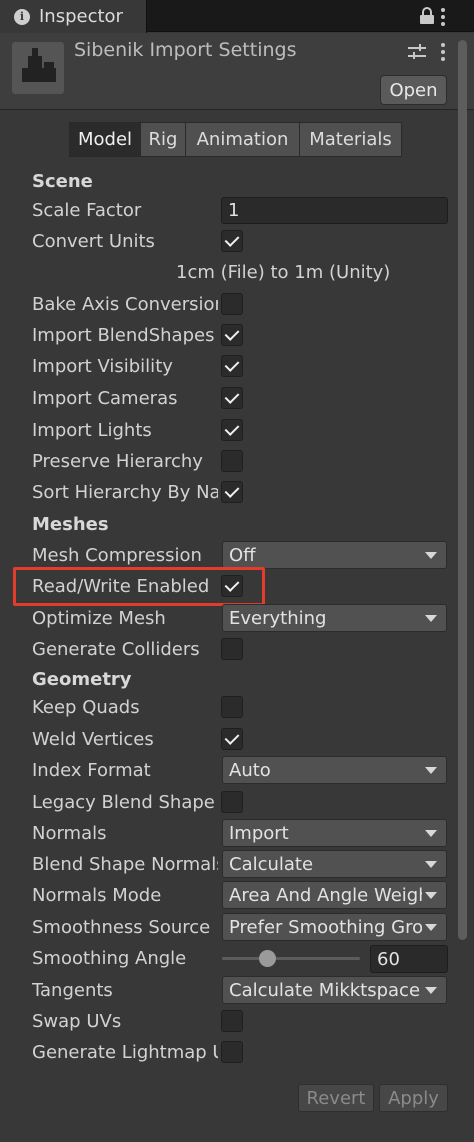 Image resolution: width=474 pixels, height=1142 pixels. Describe the element at coordinates (97, 895) in the screenshot. I see `normals-mode-label: Normals Mode` at that location.